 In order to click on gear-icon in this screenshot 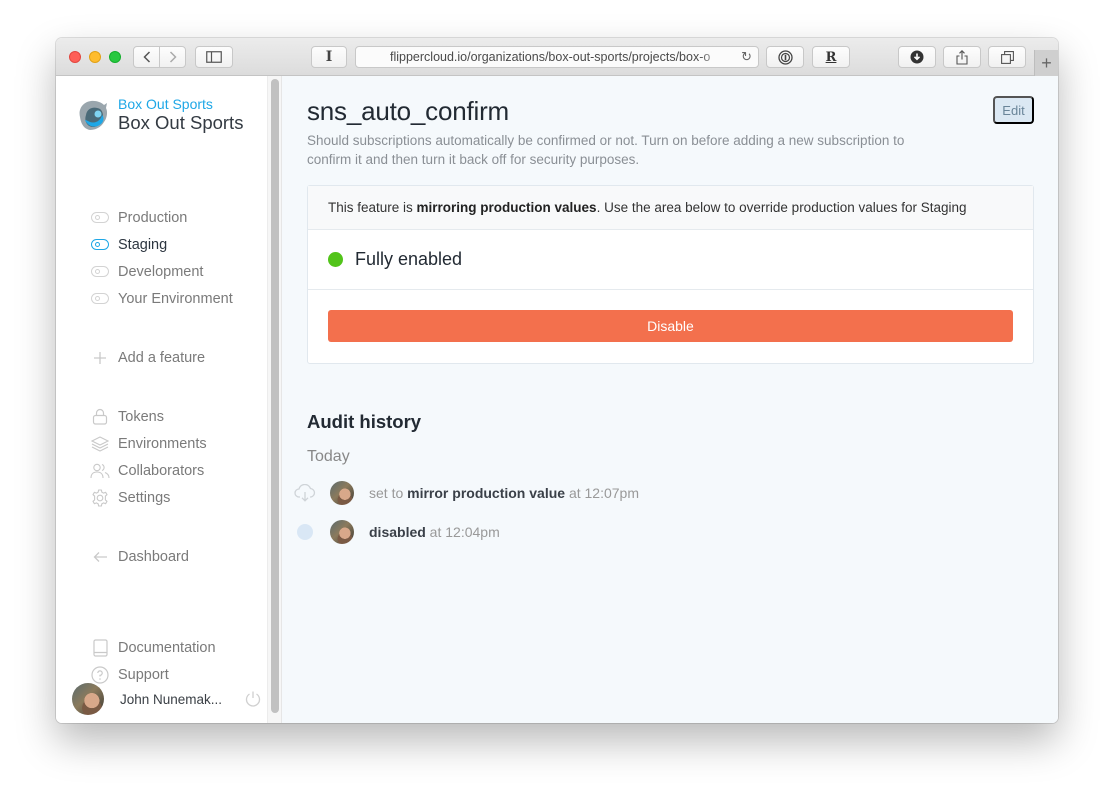, I will do `click(100, 497)`.